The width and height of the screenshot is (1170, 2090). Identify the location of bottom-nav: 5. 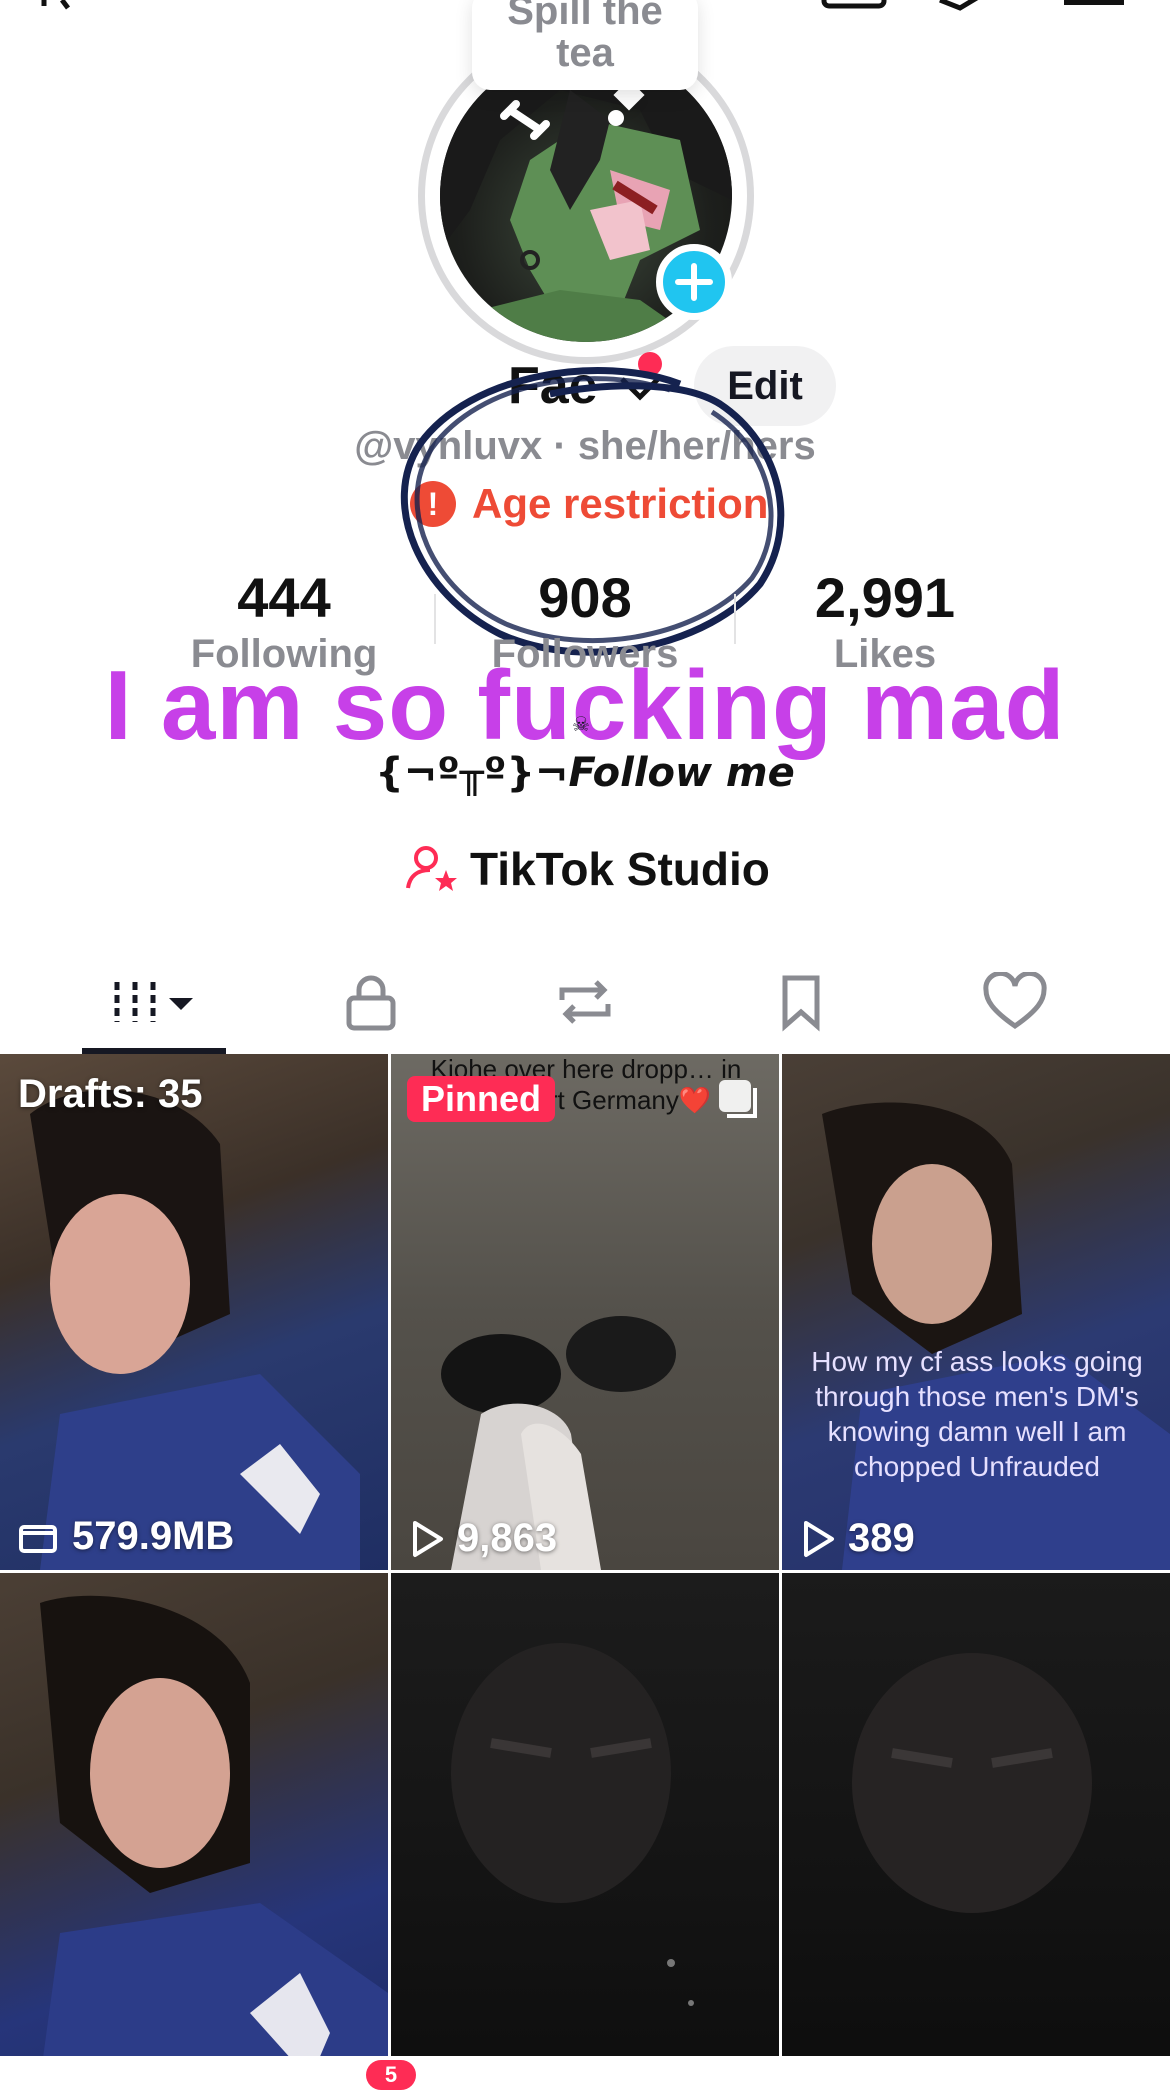
(585, 2073).